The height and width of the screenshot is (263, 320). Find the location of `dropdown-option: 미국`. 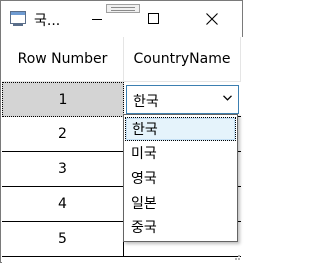

dropdown-option: 미국 is located at coordinates (180, 154).